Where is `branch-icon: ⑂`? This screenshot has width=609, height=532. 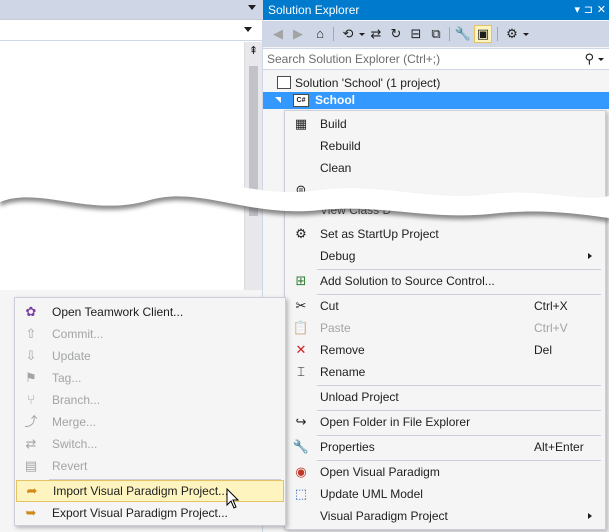
branch-icon: ⑂ is located at coordinates (31, 399).